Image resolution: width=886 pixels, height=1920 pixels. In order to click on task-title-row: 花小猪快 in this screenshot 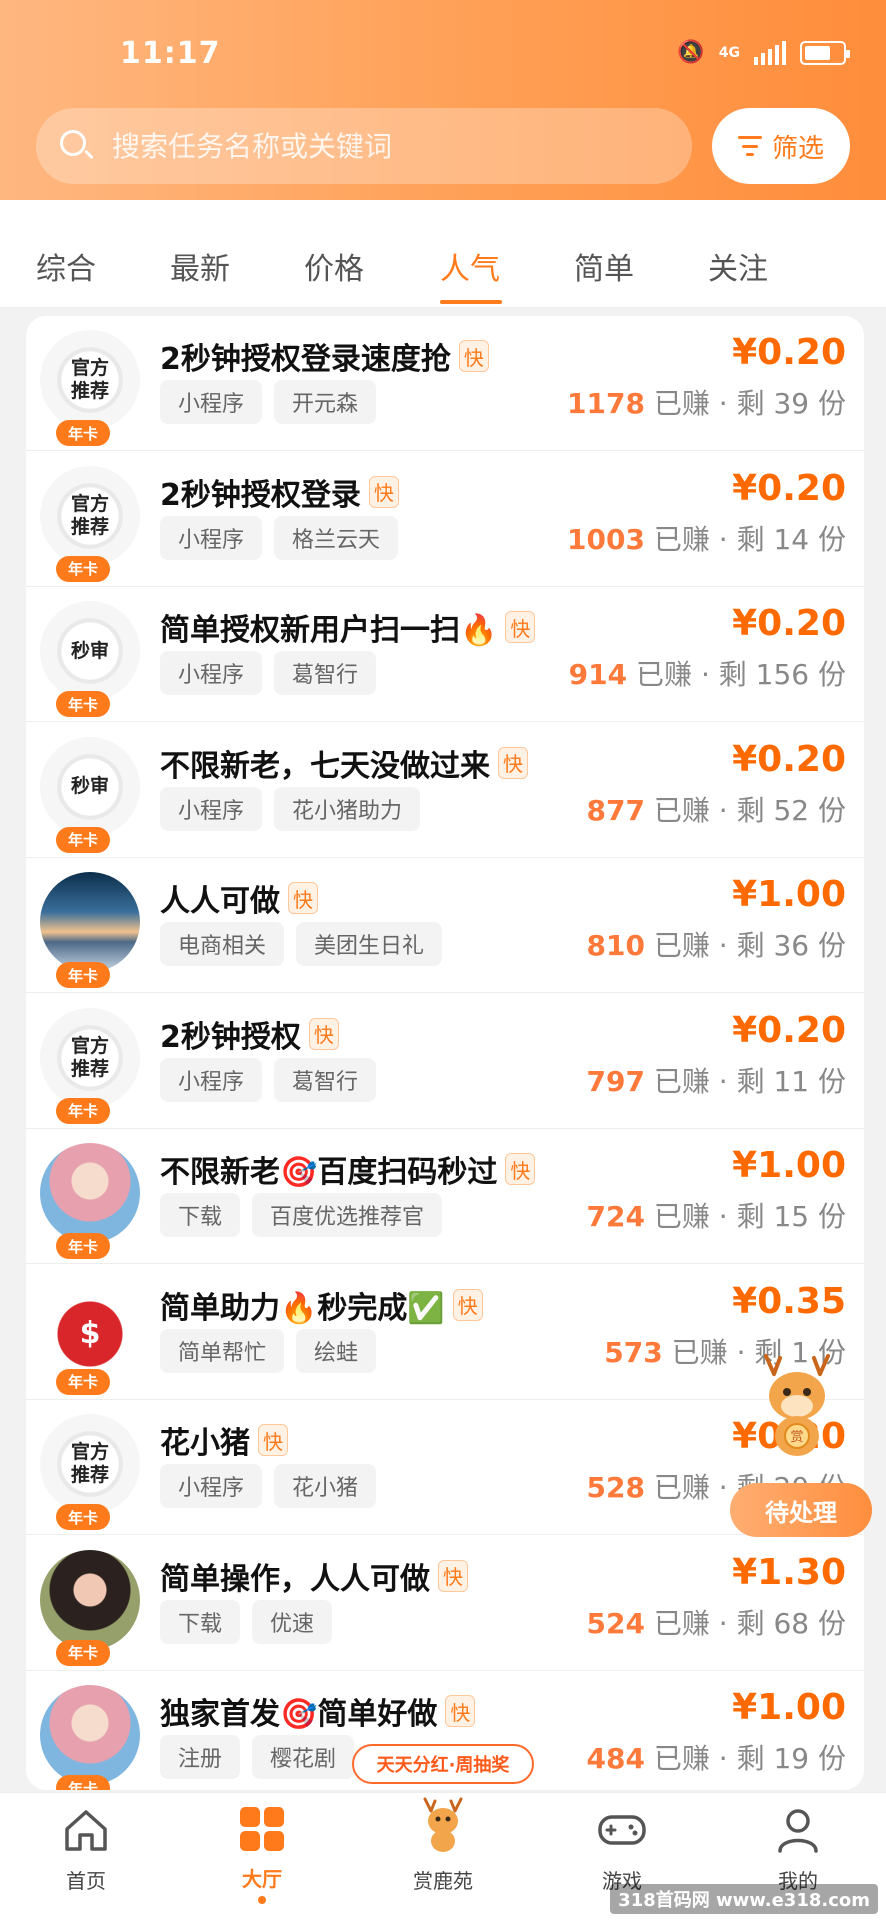, I will do `click(224, 1440)`.